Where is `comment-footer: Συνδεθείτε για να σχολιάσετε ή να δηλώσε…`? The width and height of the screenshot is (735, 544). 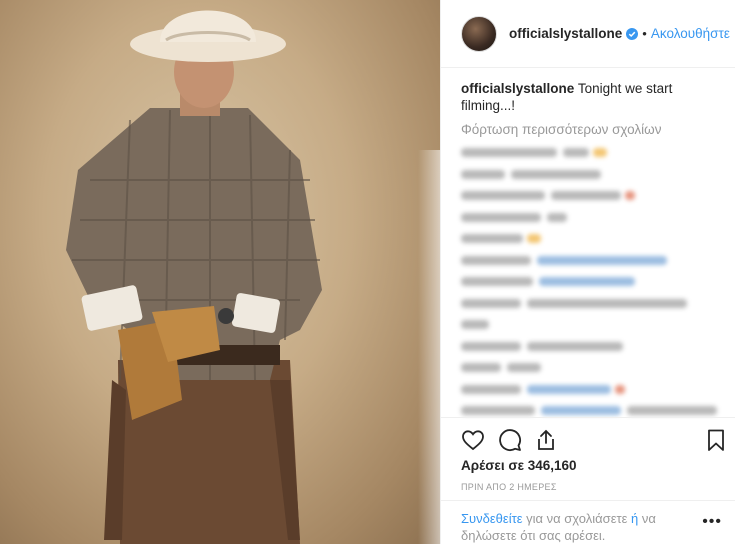 comment-footer: Συνδεθείτε για να σχολιάσετε ή να δηλώσε… is located at coordinates (588, 522).